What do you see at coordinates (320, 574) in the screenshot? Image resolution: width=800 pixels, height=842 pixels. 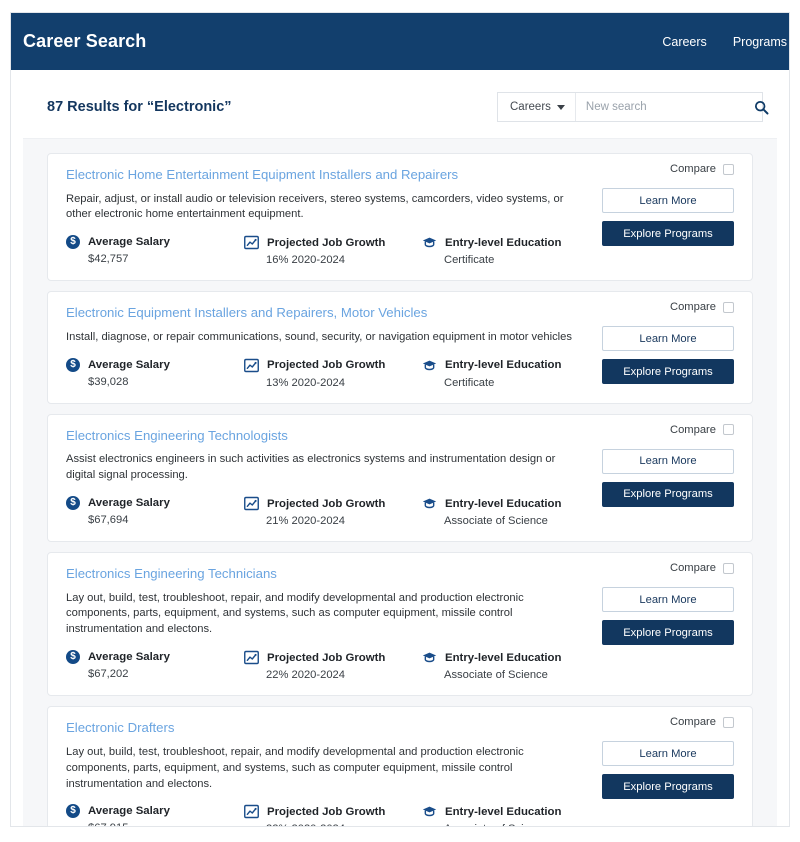 I see `result-title: Electronics Engineering Technicians` at bounding box center [320, 574].